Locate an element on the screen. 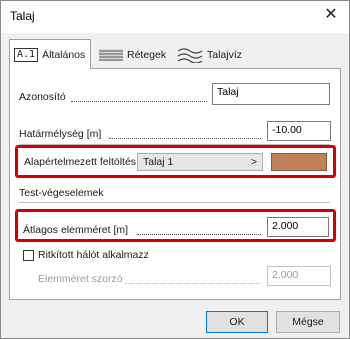 The height and width of the screenshot is (339, 350). tab-layers: Rétegek is located at coordinates (133, 55).